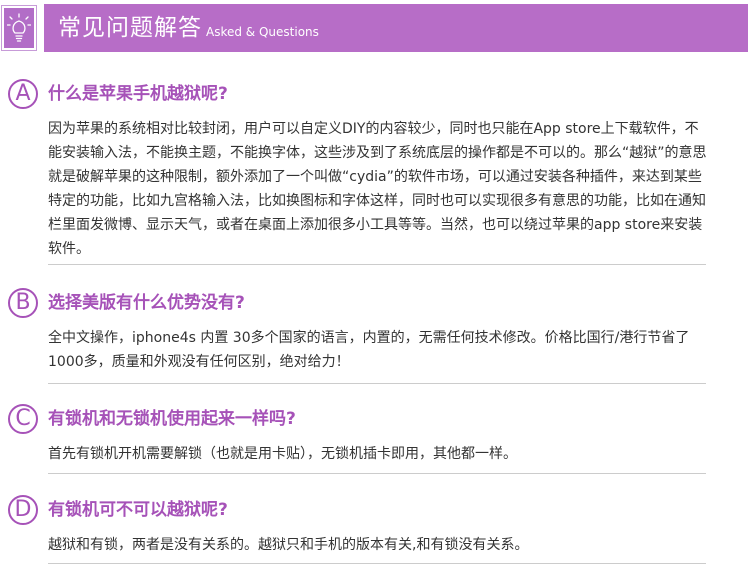  Describe the element at coordinates (396, 28) in the screenshot. I see `title-bar: 常见问题解答 Asked & Questions` at that location.